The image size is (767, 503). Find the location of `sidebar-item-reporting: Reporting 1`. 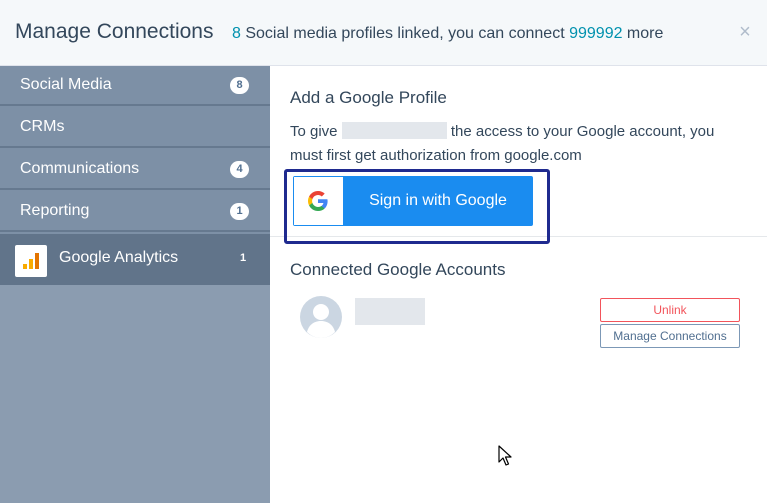

sidebar-item-reporting: Reporting 1 is located at coordinates (135, 212).